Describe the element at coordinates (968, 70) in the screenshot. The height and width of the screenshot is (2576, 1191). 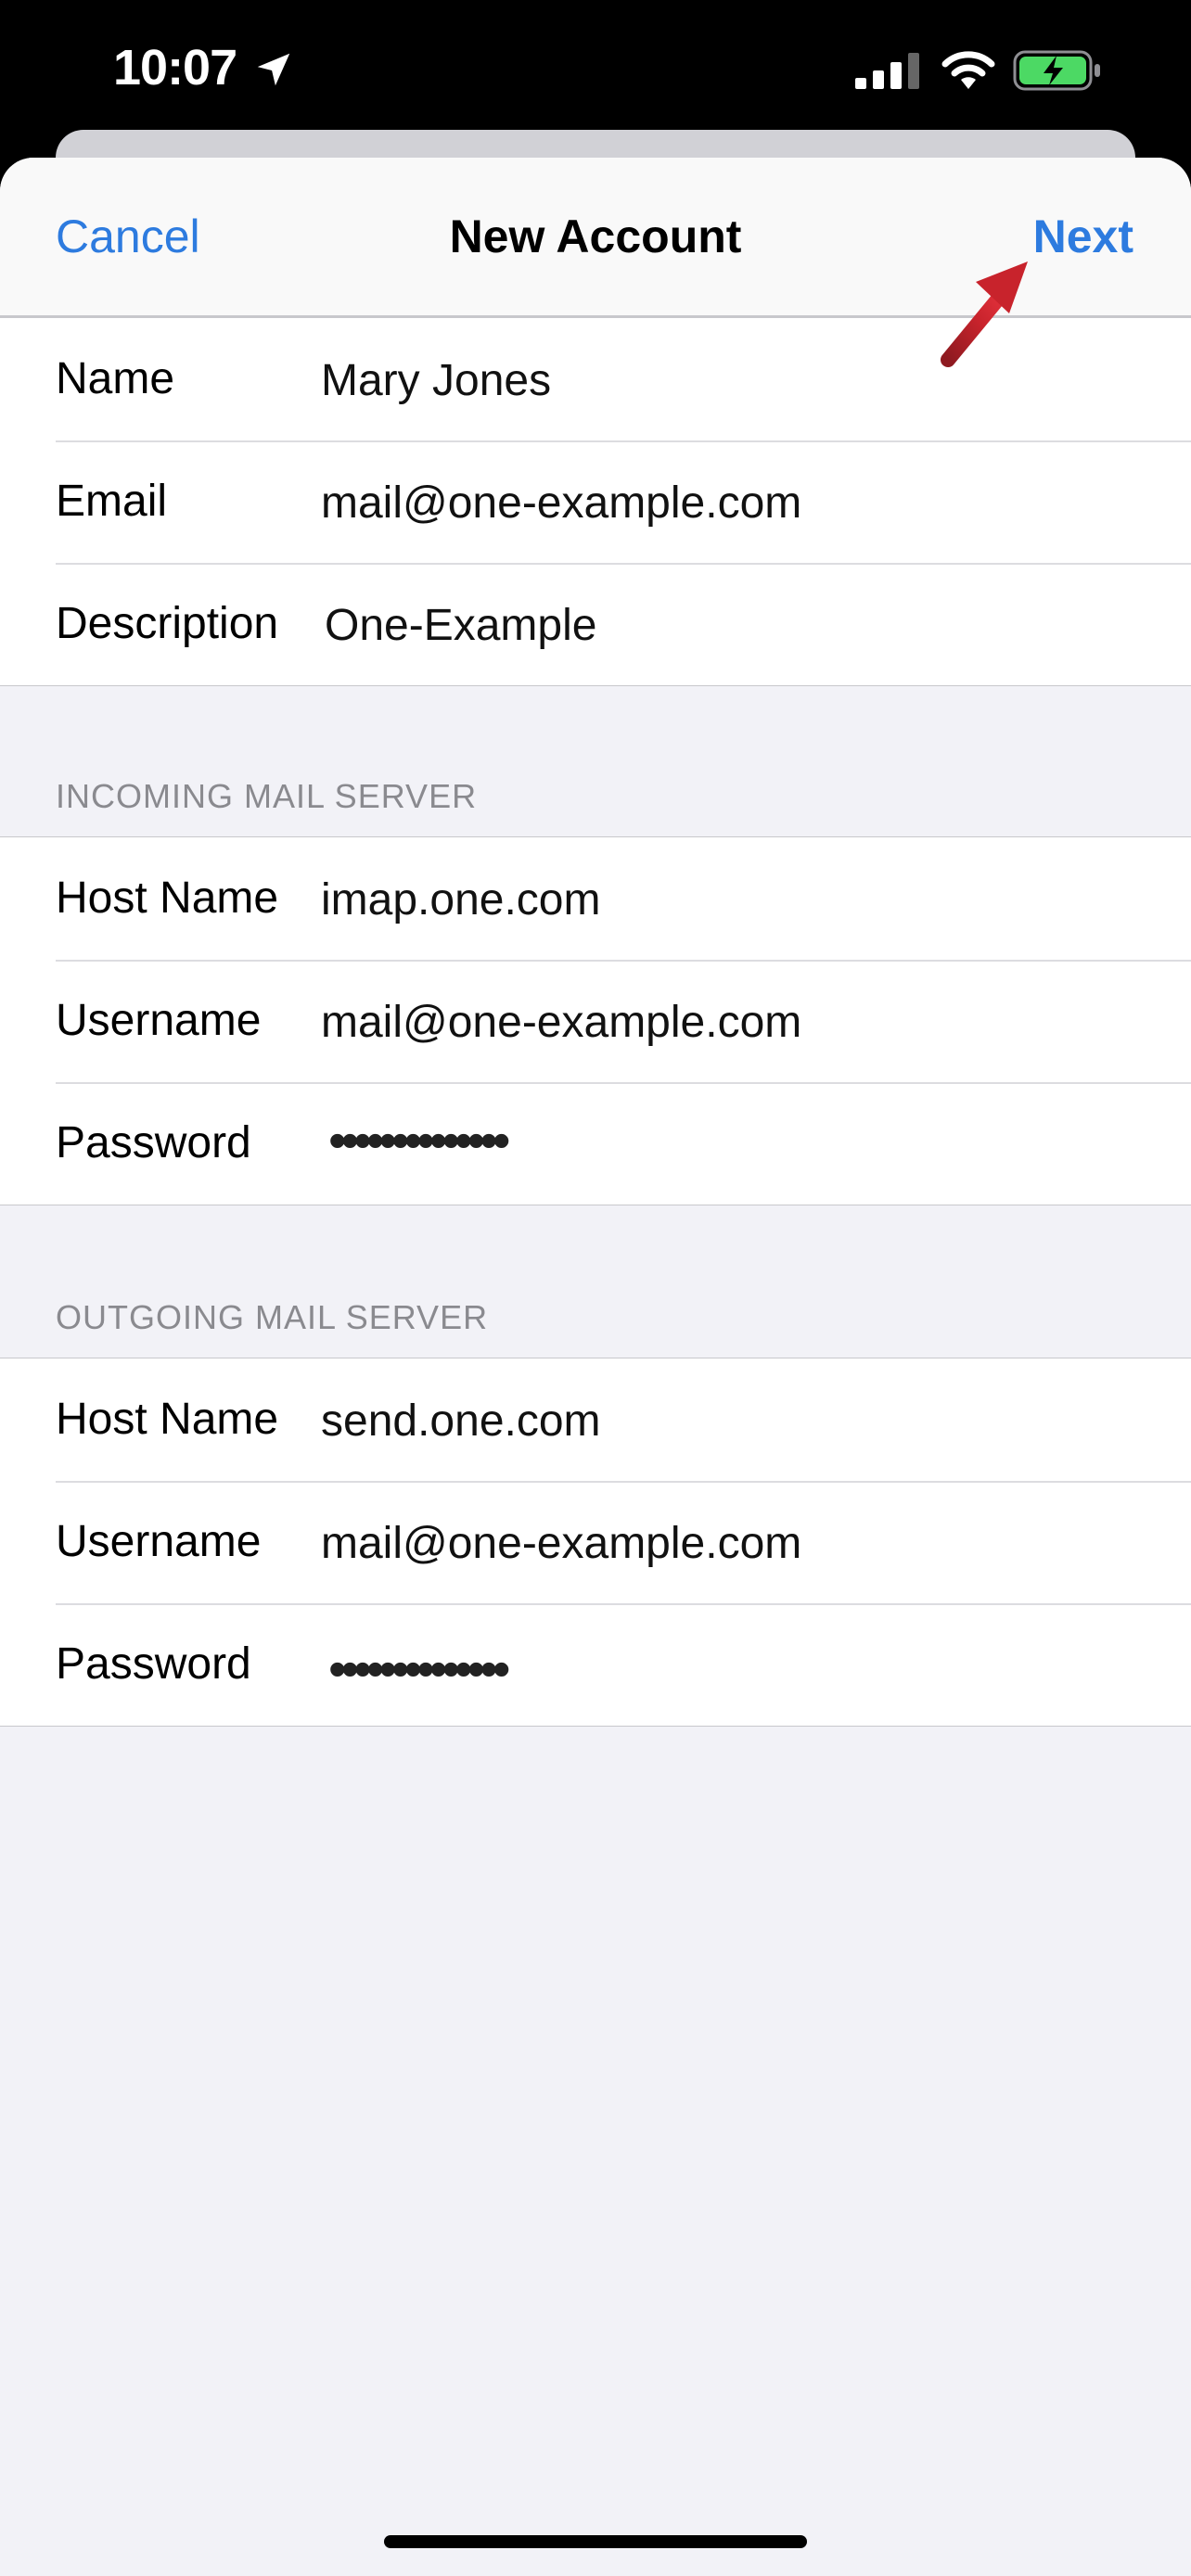
I see `wifi-icon` at that location.